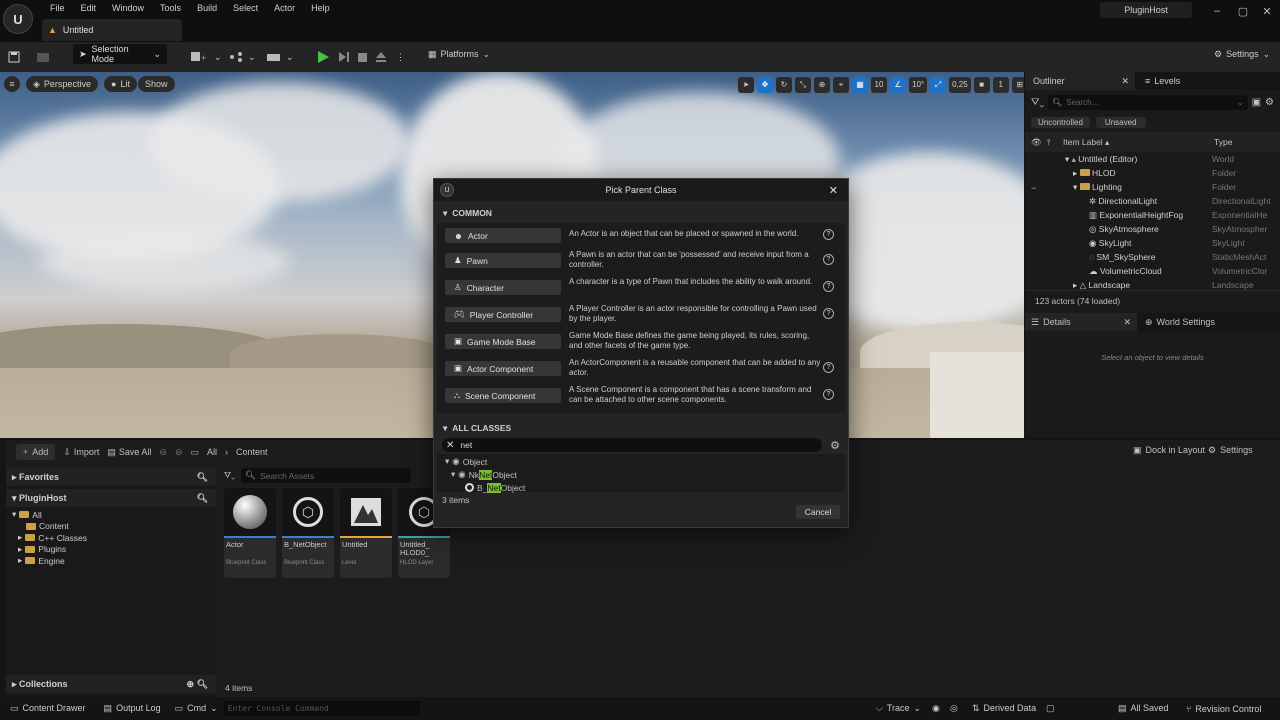  I want to click on filter-icon: ⛛⌄, so click(229, 475).